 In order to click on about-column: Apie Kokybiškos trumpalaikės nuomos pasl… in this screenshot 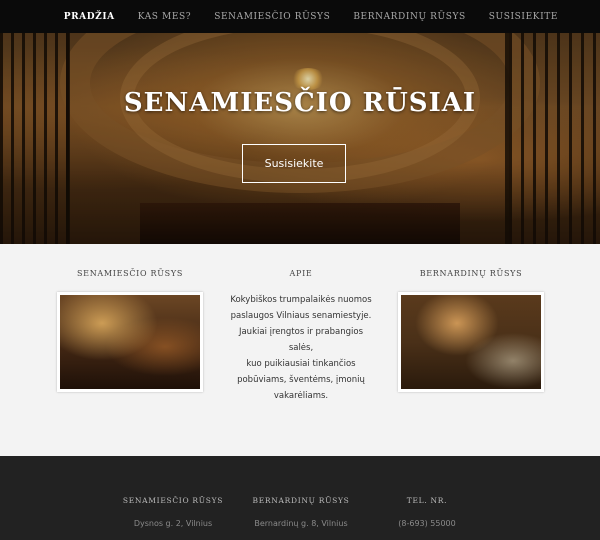, I will do `click(301, 324)`.